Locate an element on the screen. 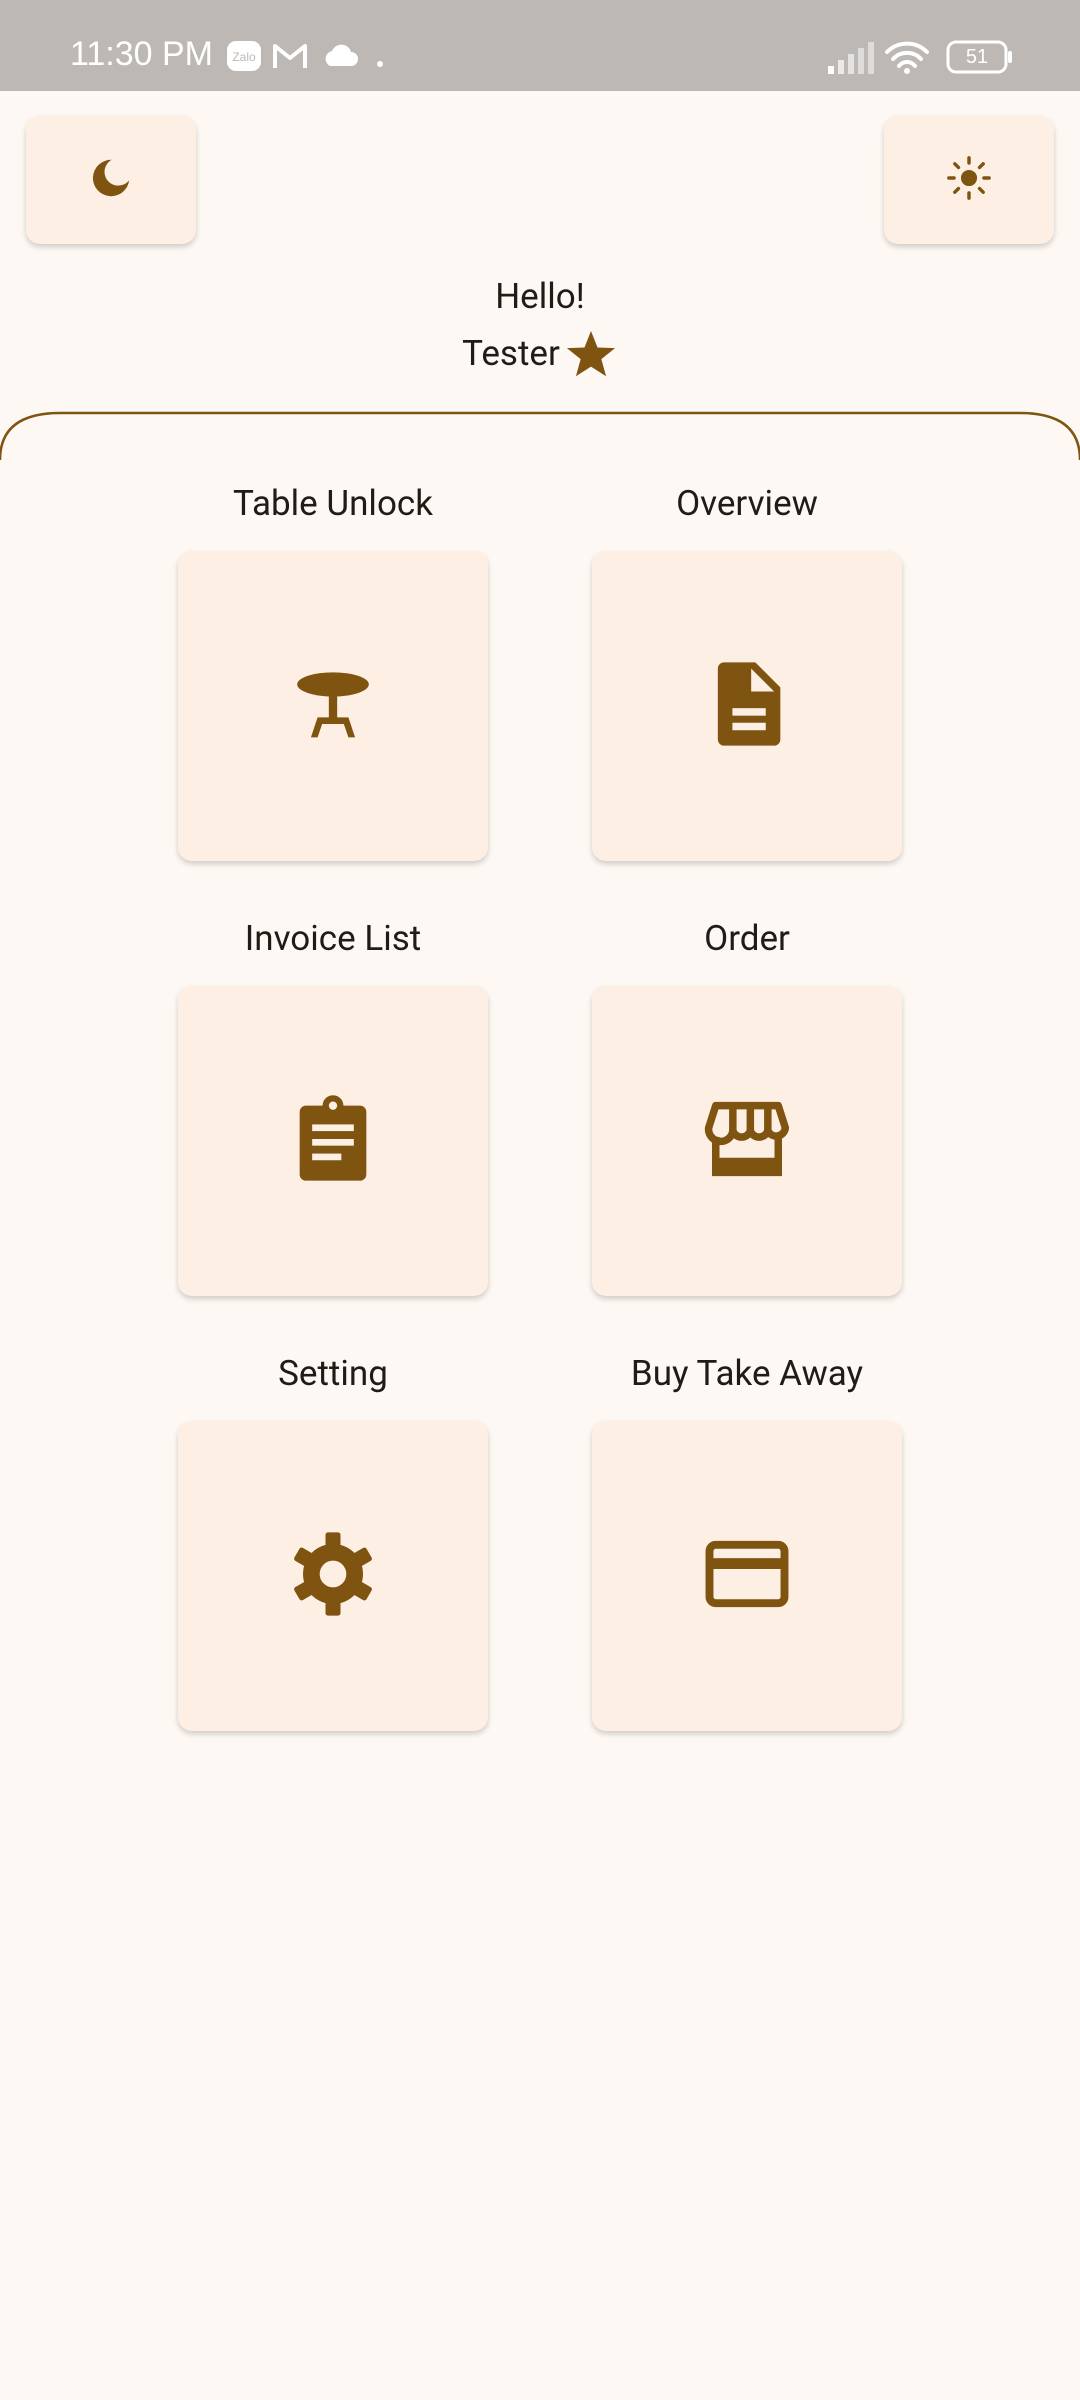 Image resolution: width=1080 pixels, height=2400 pixels. order-button is located at coordinates (747, 1141).